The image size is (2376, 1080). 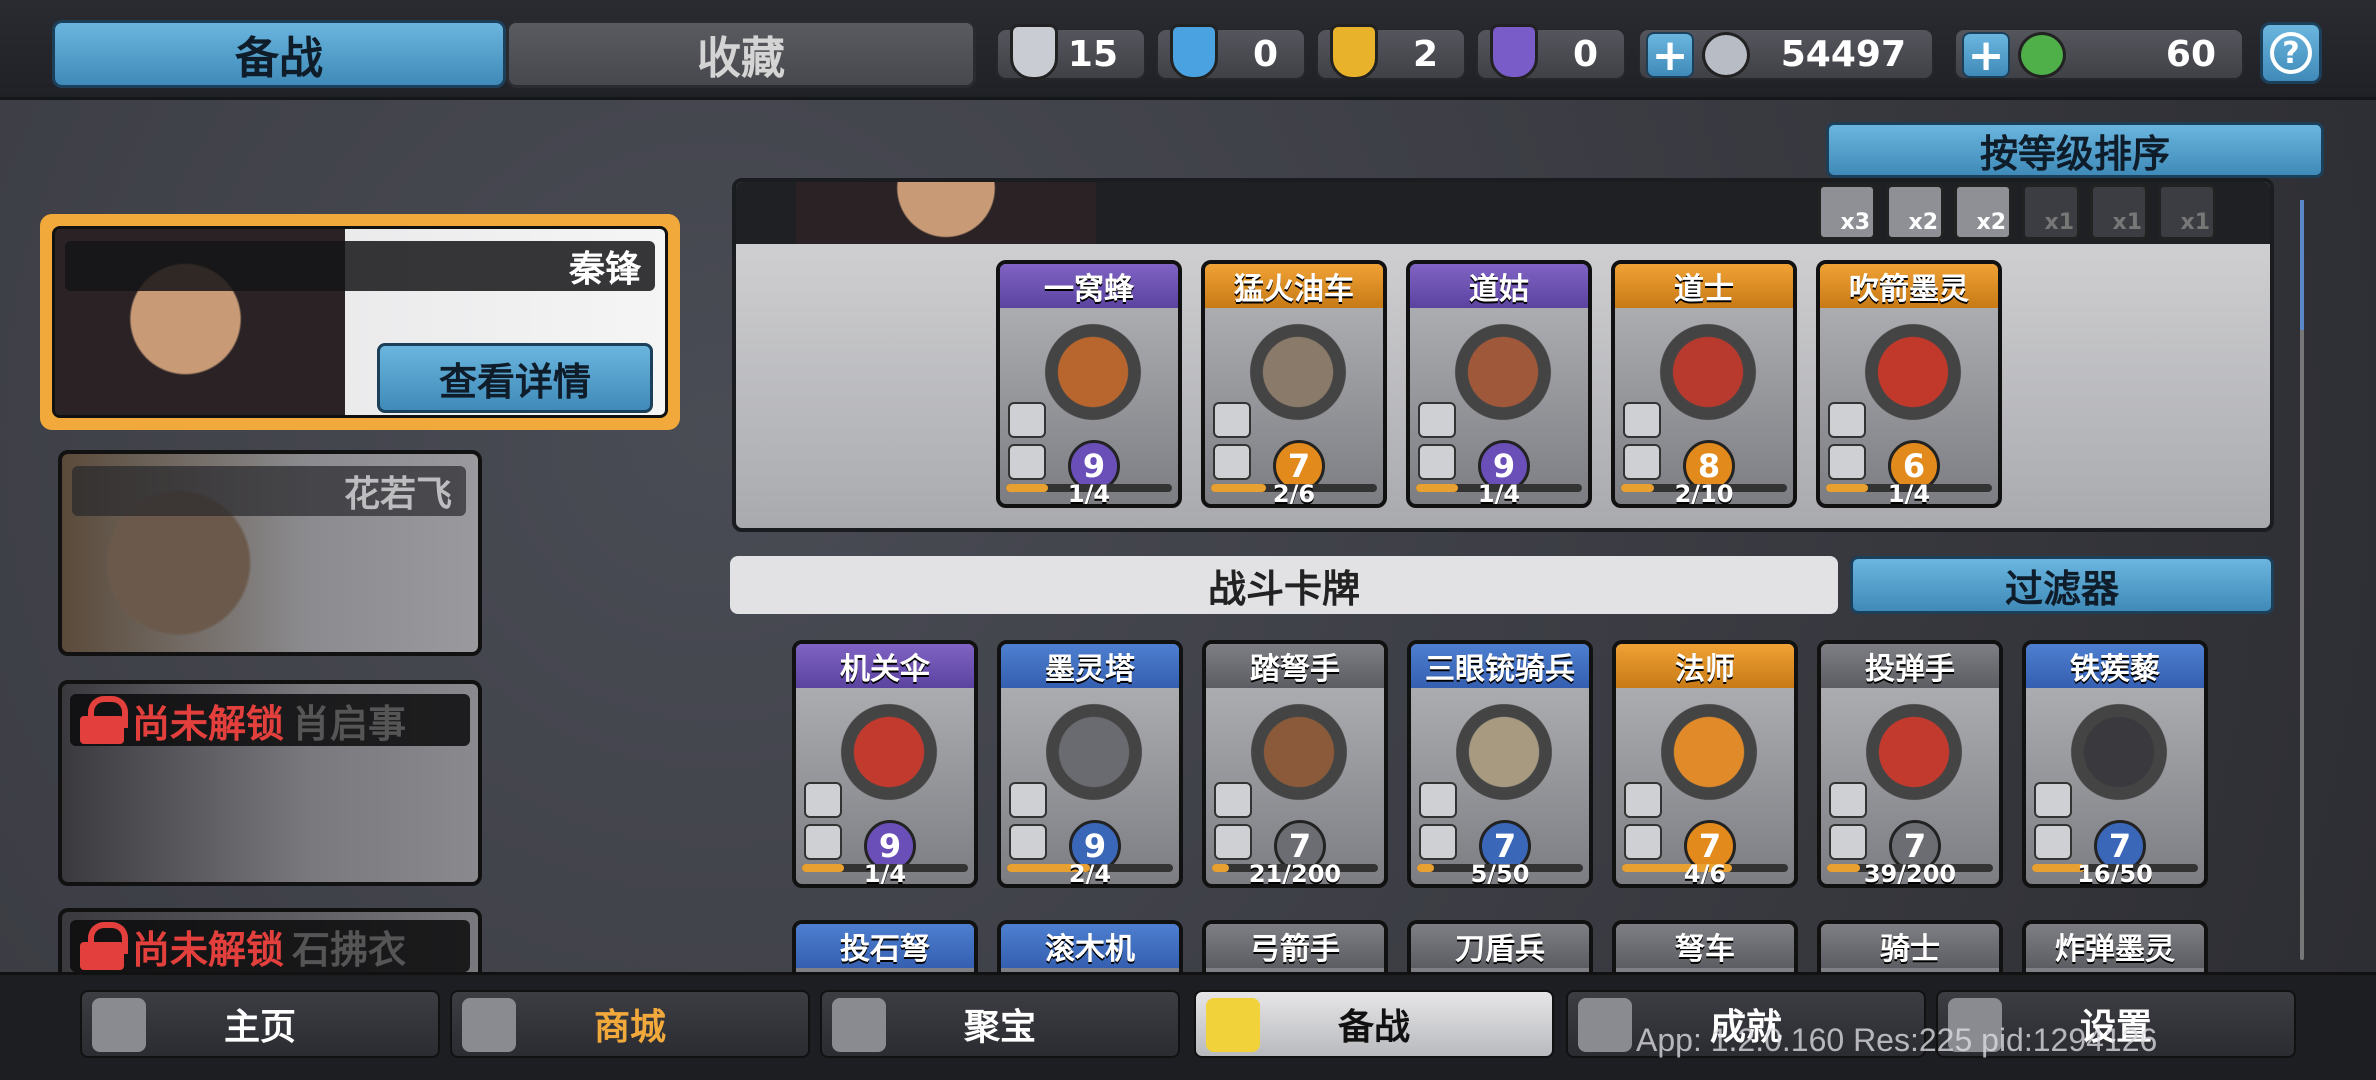 I want to click on currency-value: 60, so click(x=2190, y=54).